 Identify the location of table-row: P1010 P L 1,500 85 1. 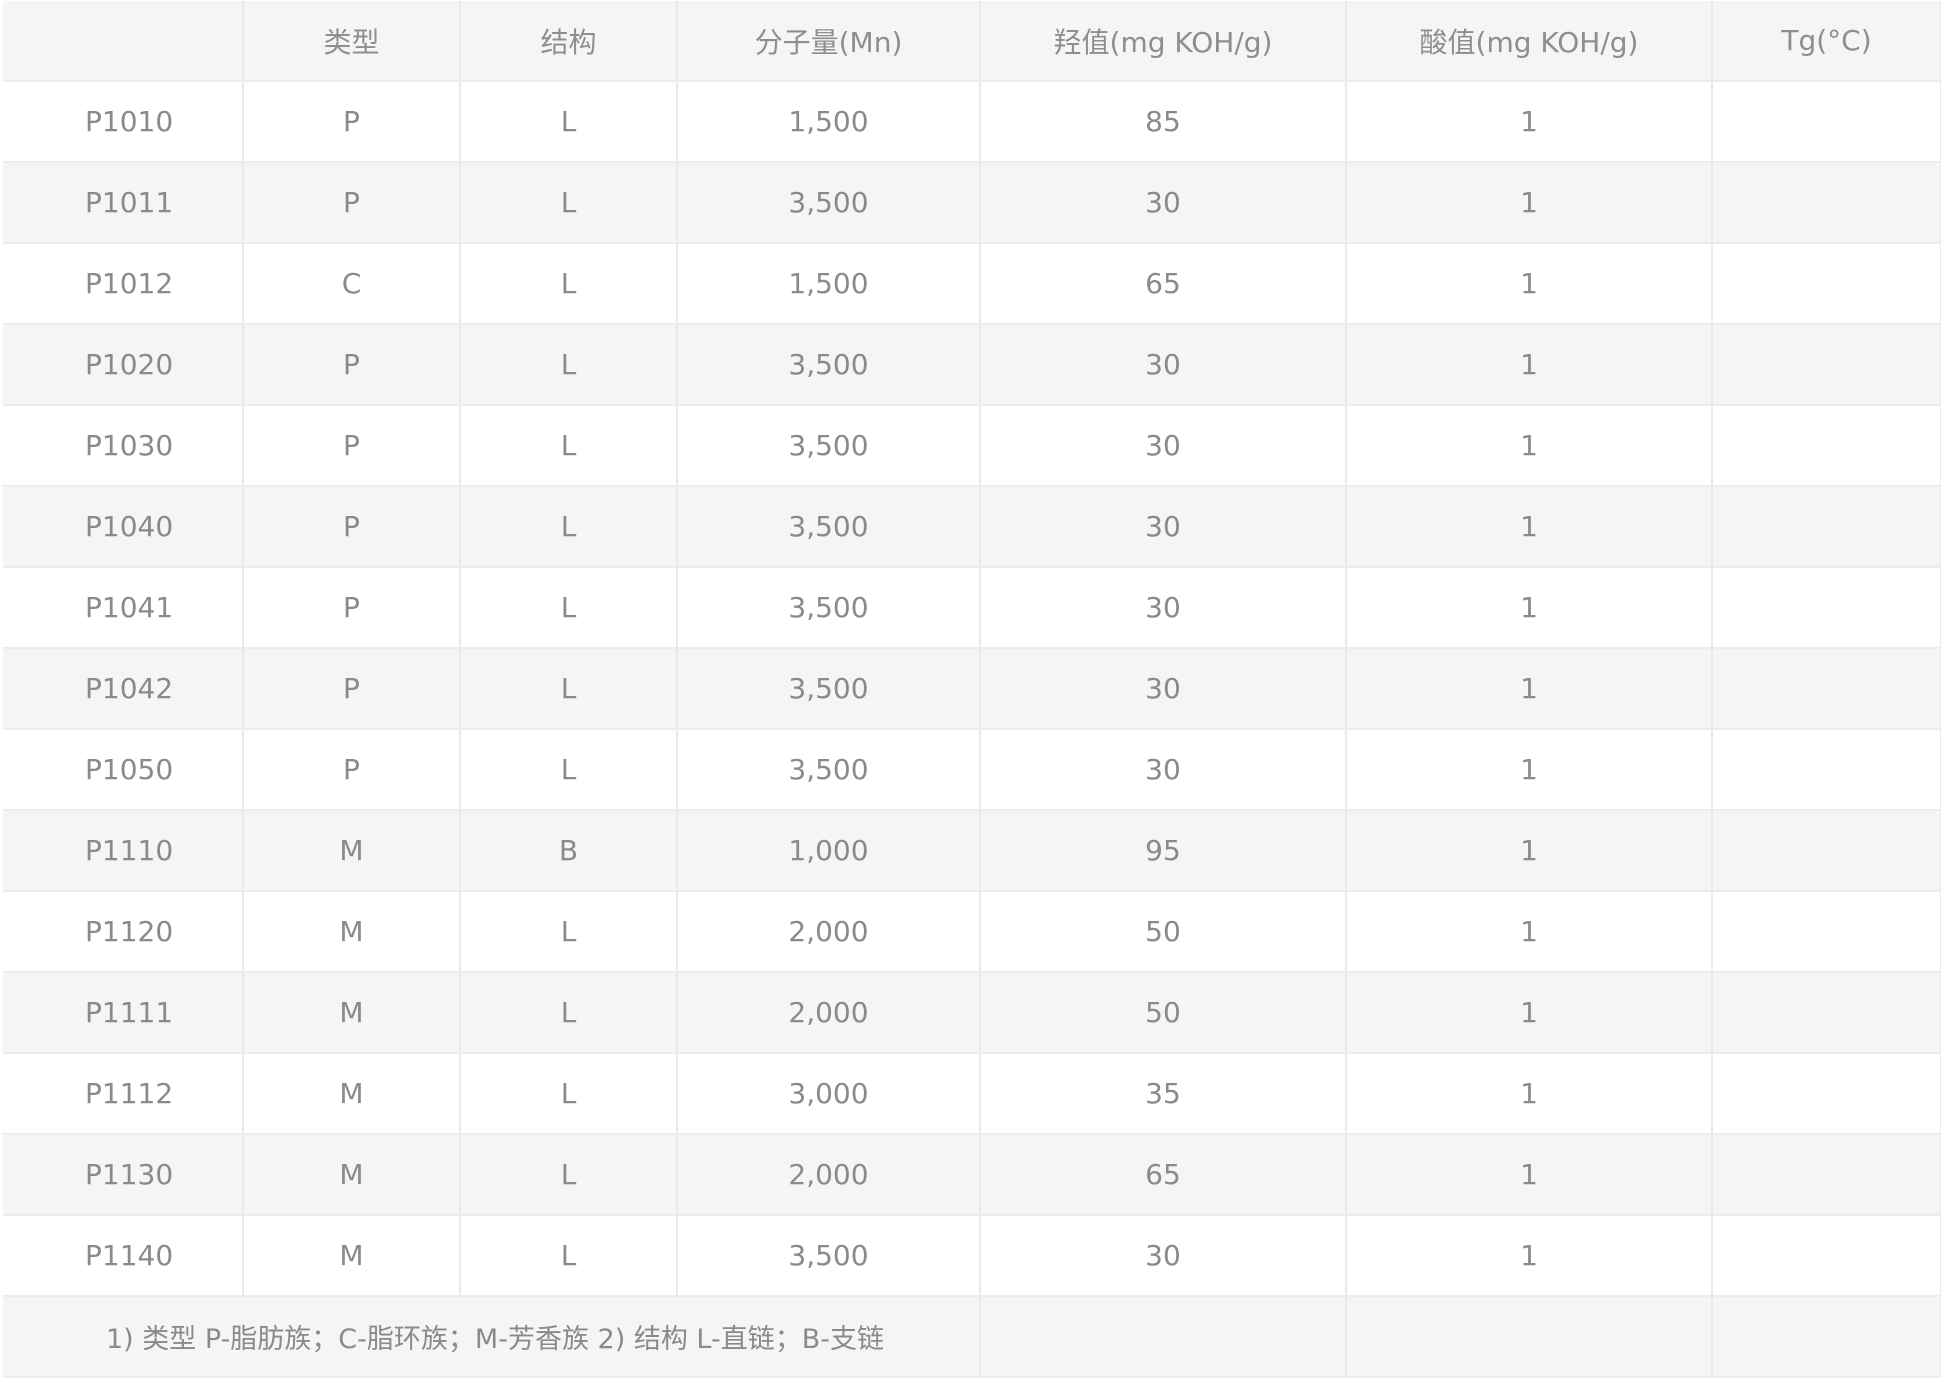
(972, 122).